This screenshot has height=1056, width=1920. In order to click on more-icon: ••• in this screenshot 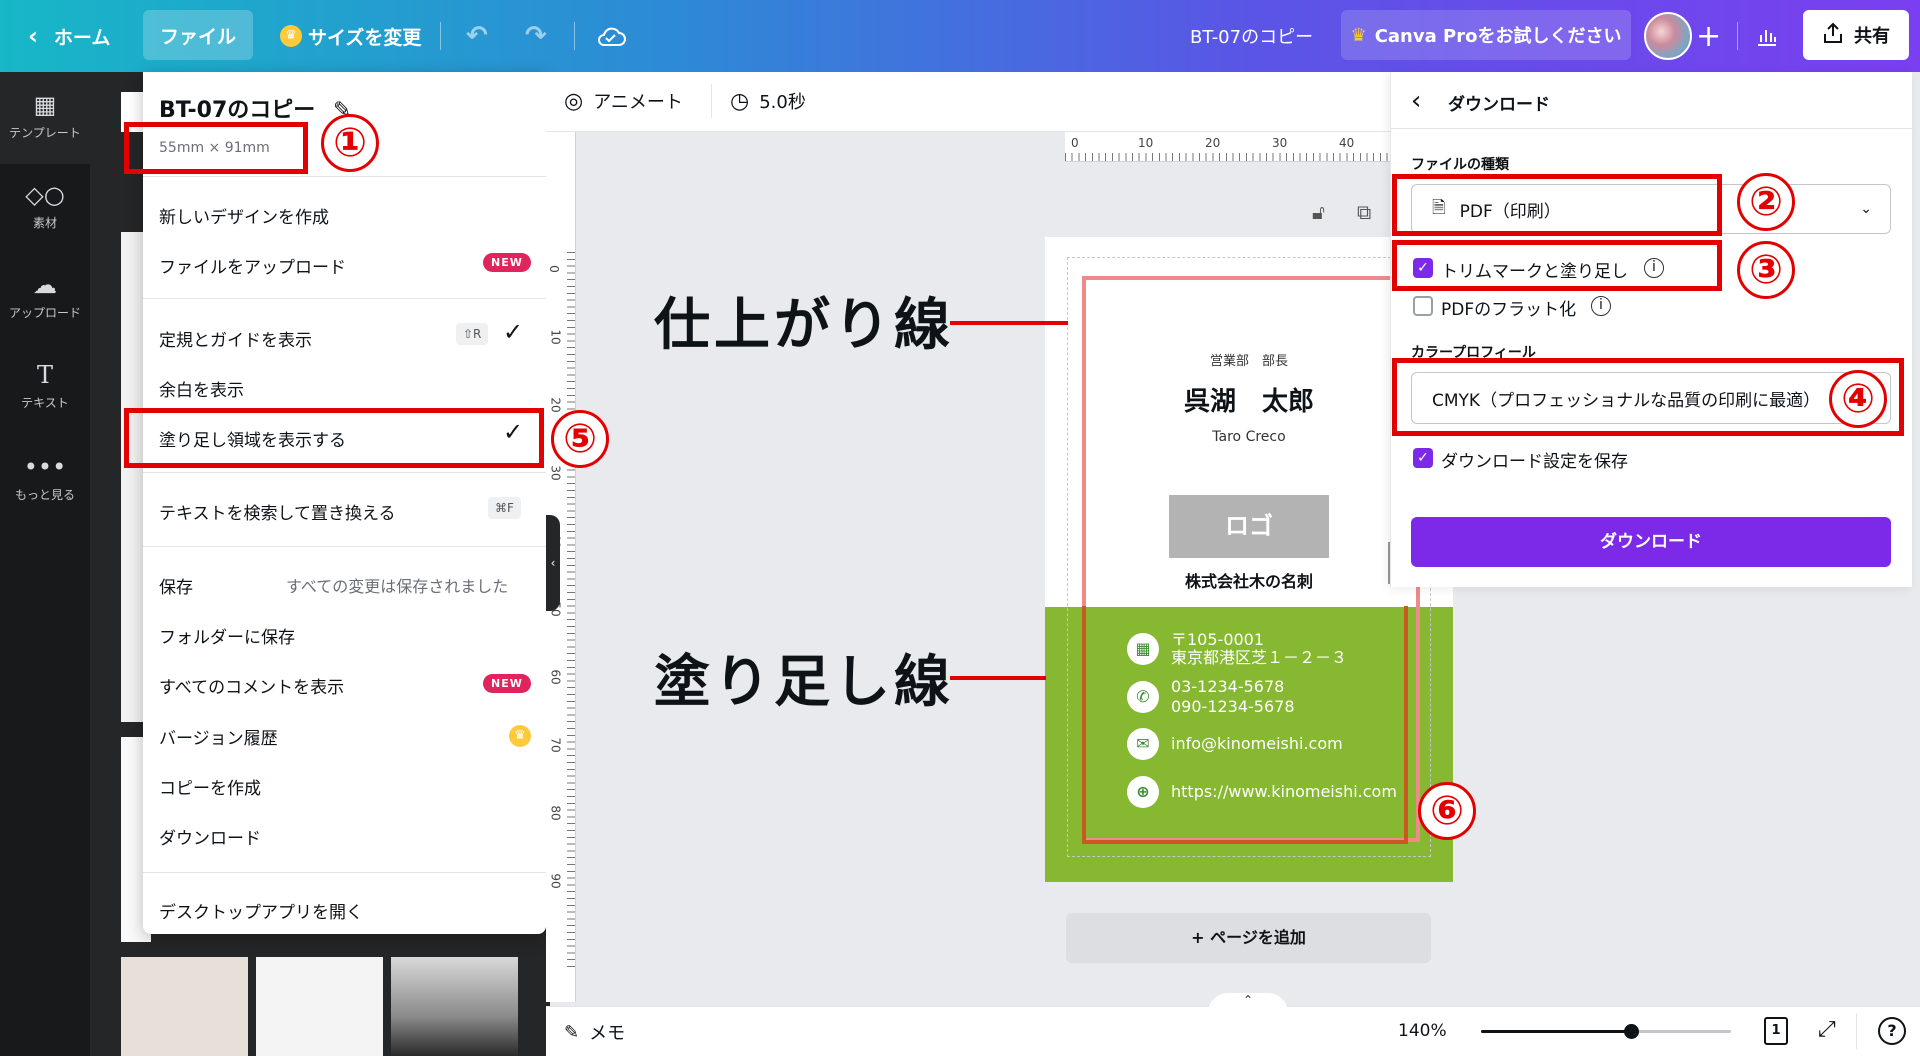, I will do `click(45, 467)`.